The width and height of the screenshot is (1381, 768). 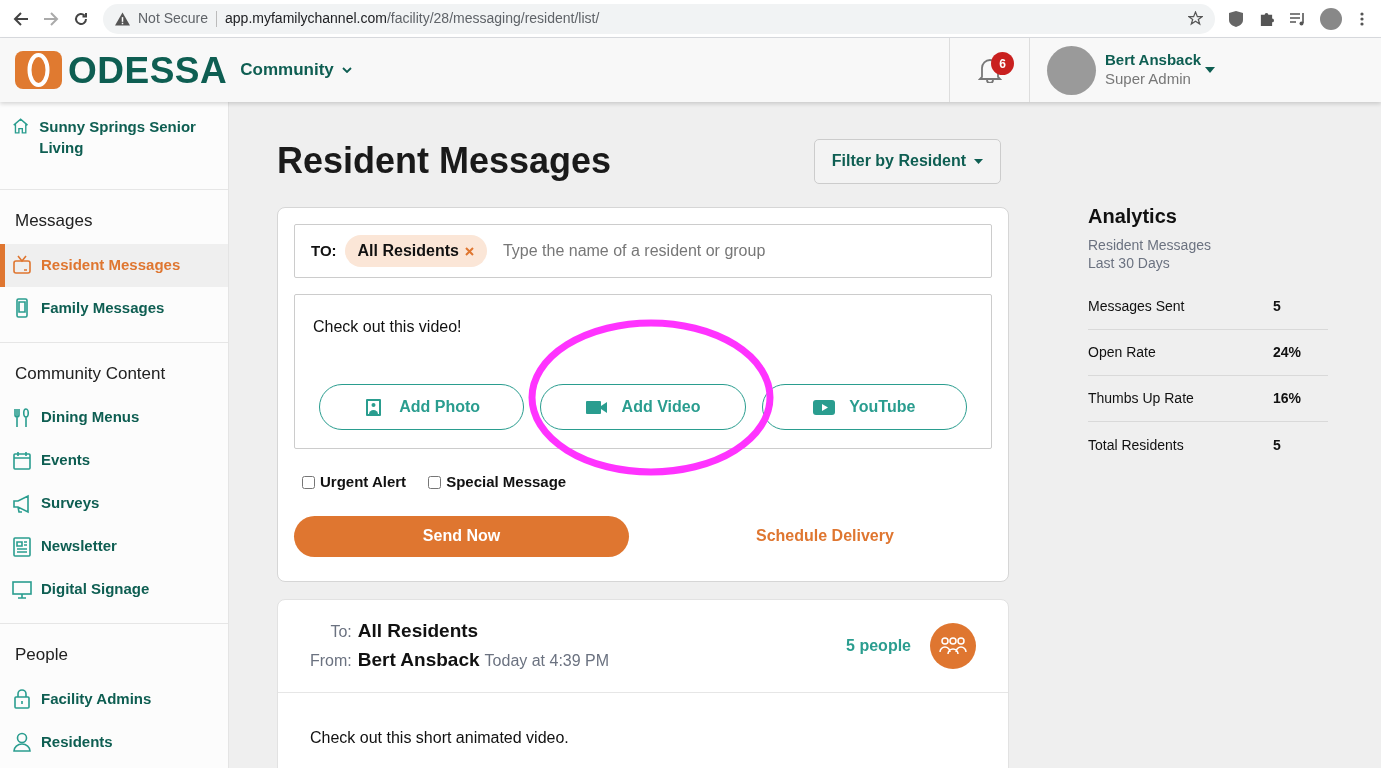 What do you see at coordinates (148, 70) in the screenshot?
I see `brand-name: ODESSA` at bounding box center [148, 70].